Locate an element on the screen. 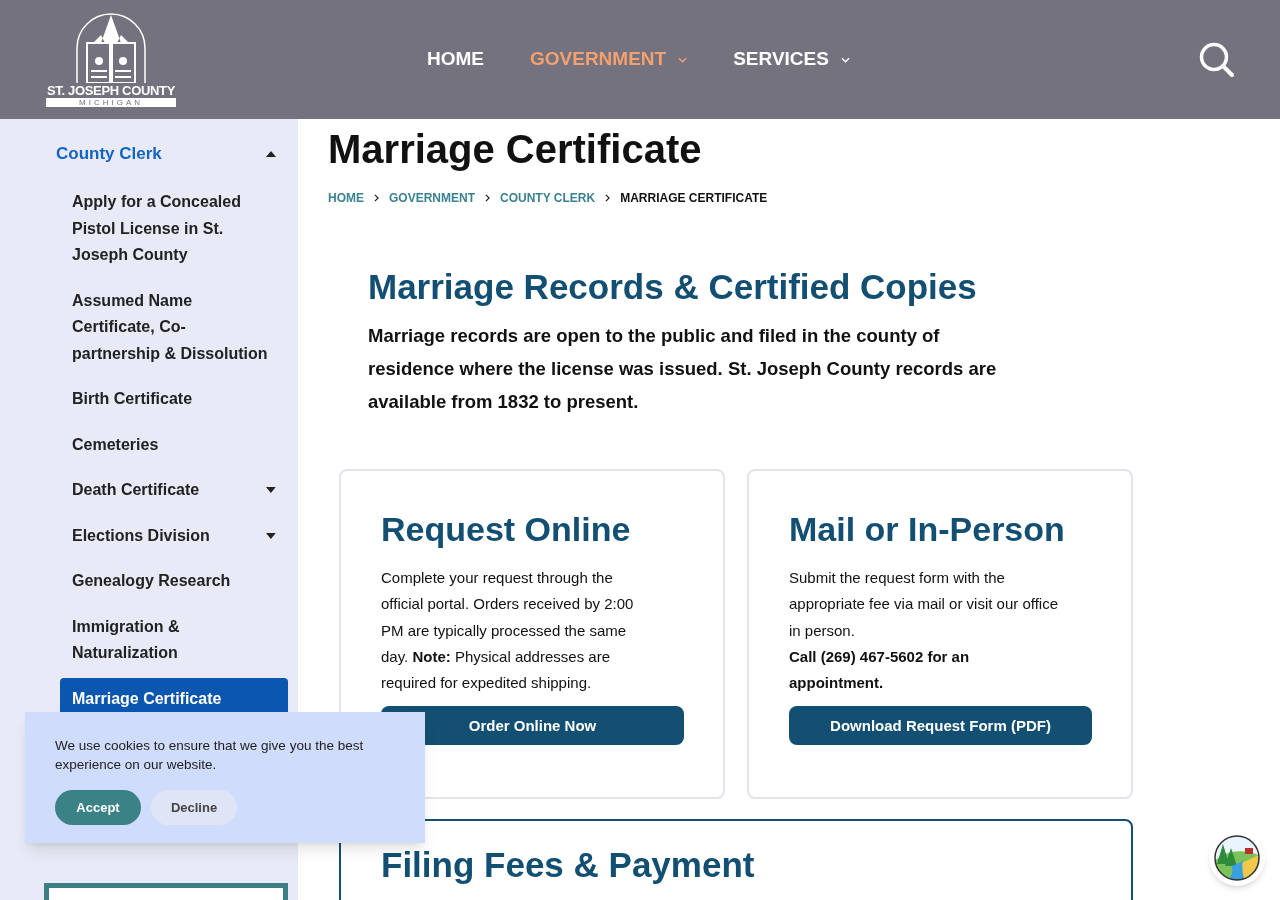 The width and height of the screenshot is (1280, 900). breadcrumb-link: HOME is located at coordinates (346, 198).